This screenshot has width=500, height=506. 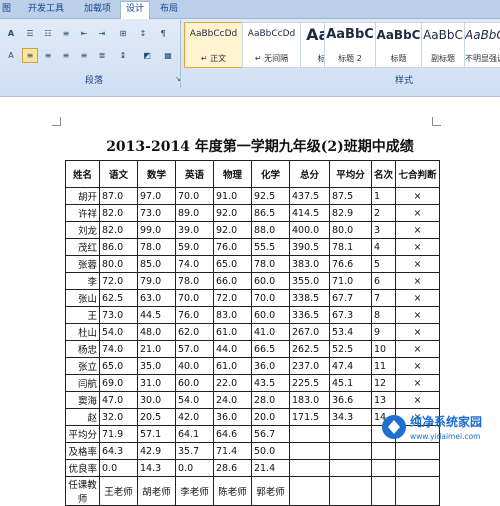 I want to click on score-cell: 35.0, so click(x=156, y=366).